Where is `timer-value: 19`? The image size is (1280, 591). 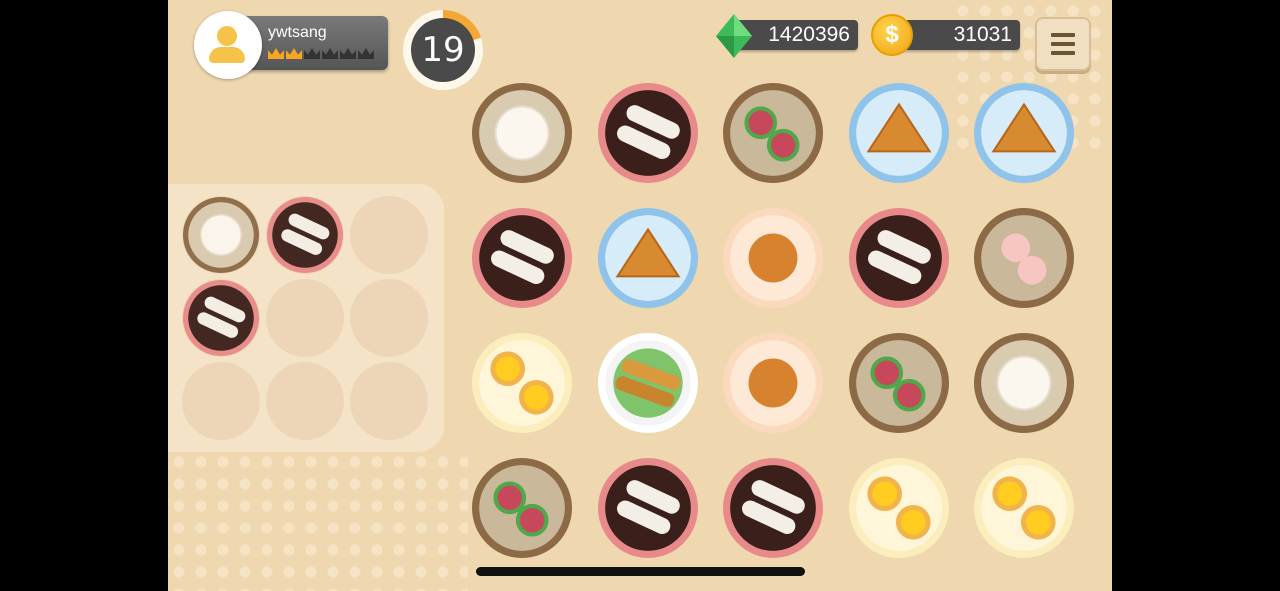 timer-value: 19 is located at coordinates (443, 50).